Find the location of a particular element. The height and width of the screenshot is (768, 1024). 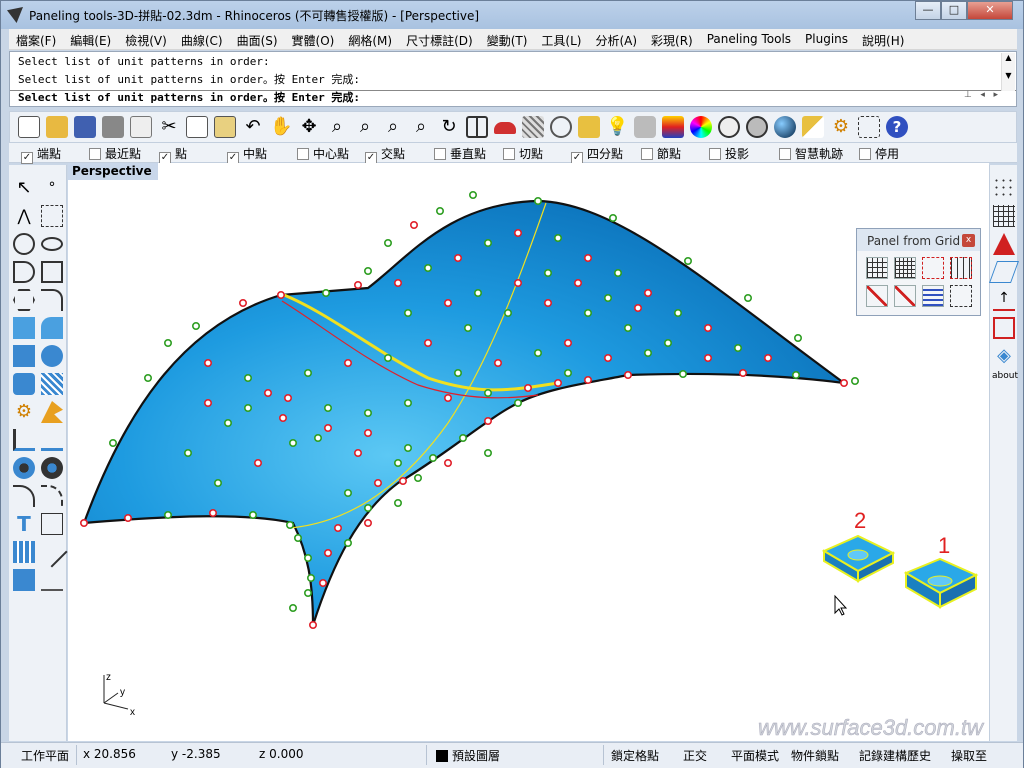

menu-surface: 曲面(S) is located at coordinates (257, 39).